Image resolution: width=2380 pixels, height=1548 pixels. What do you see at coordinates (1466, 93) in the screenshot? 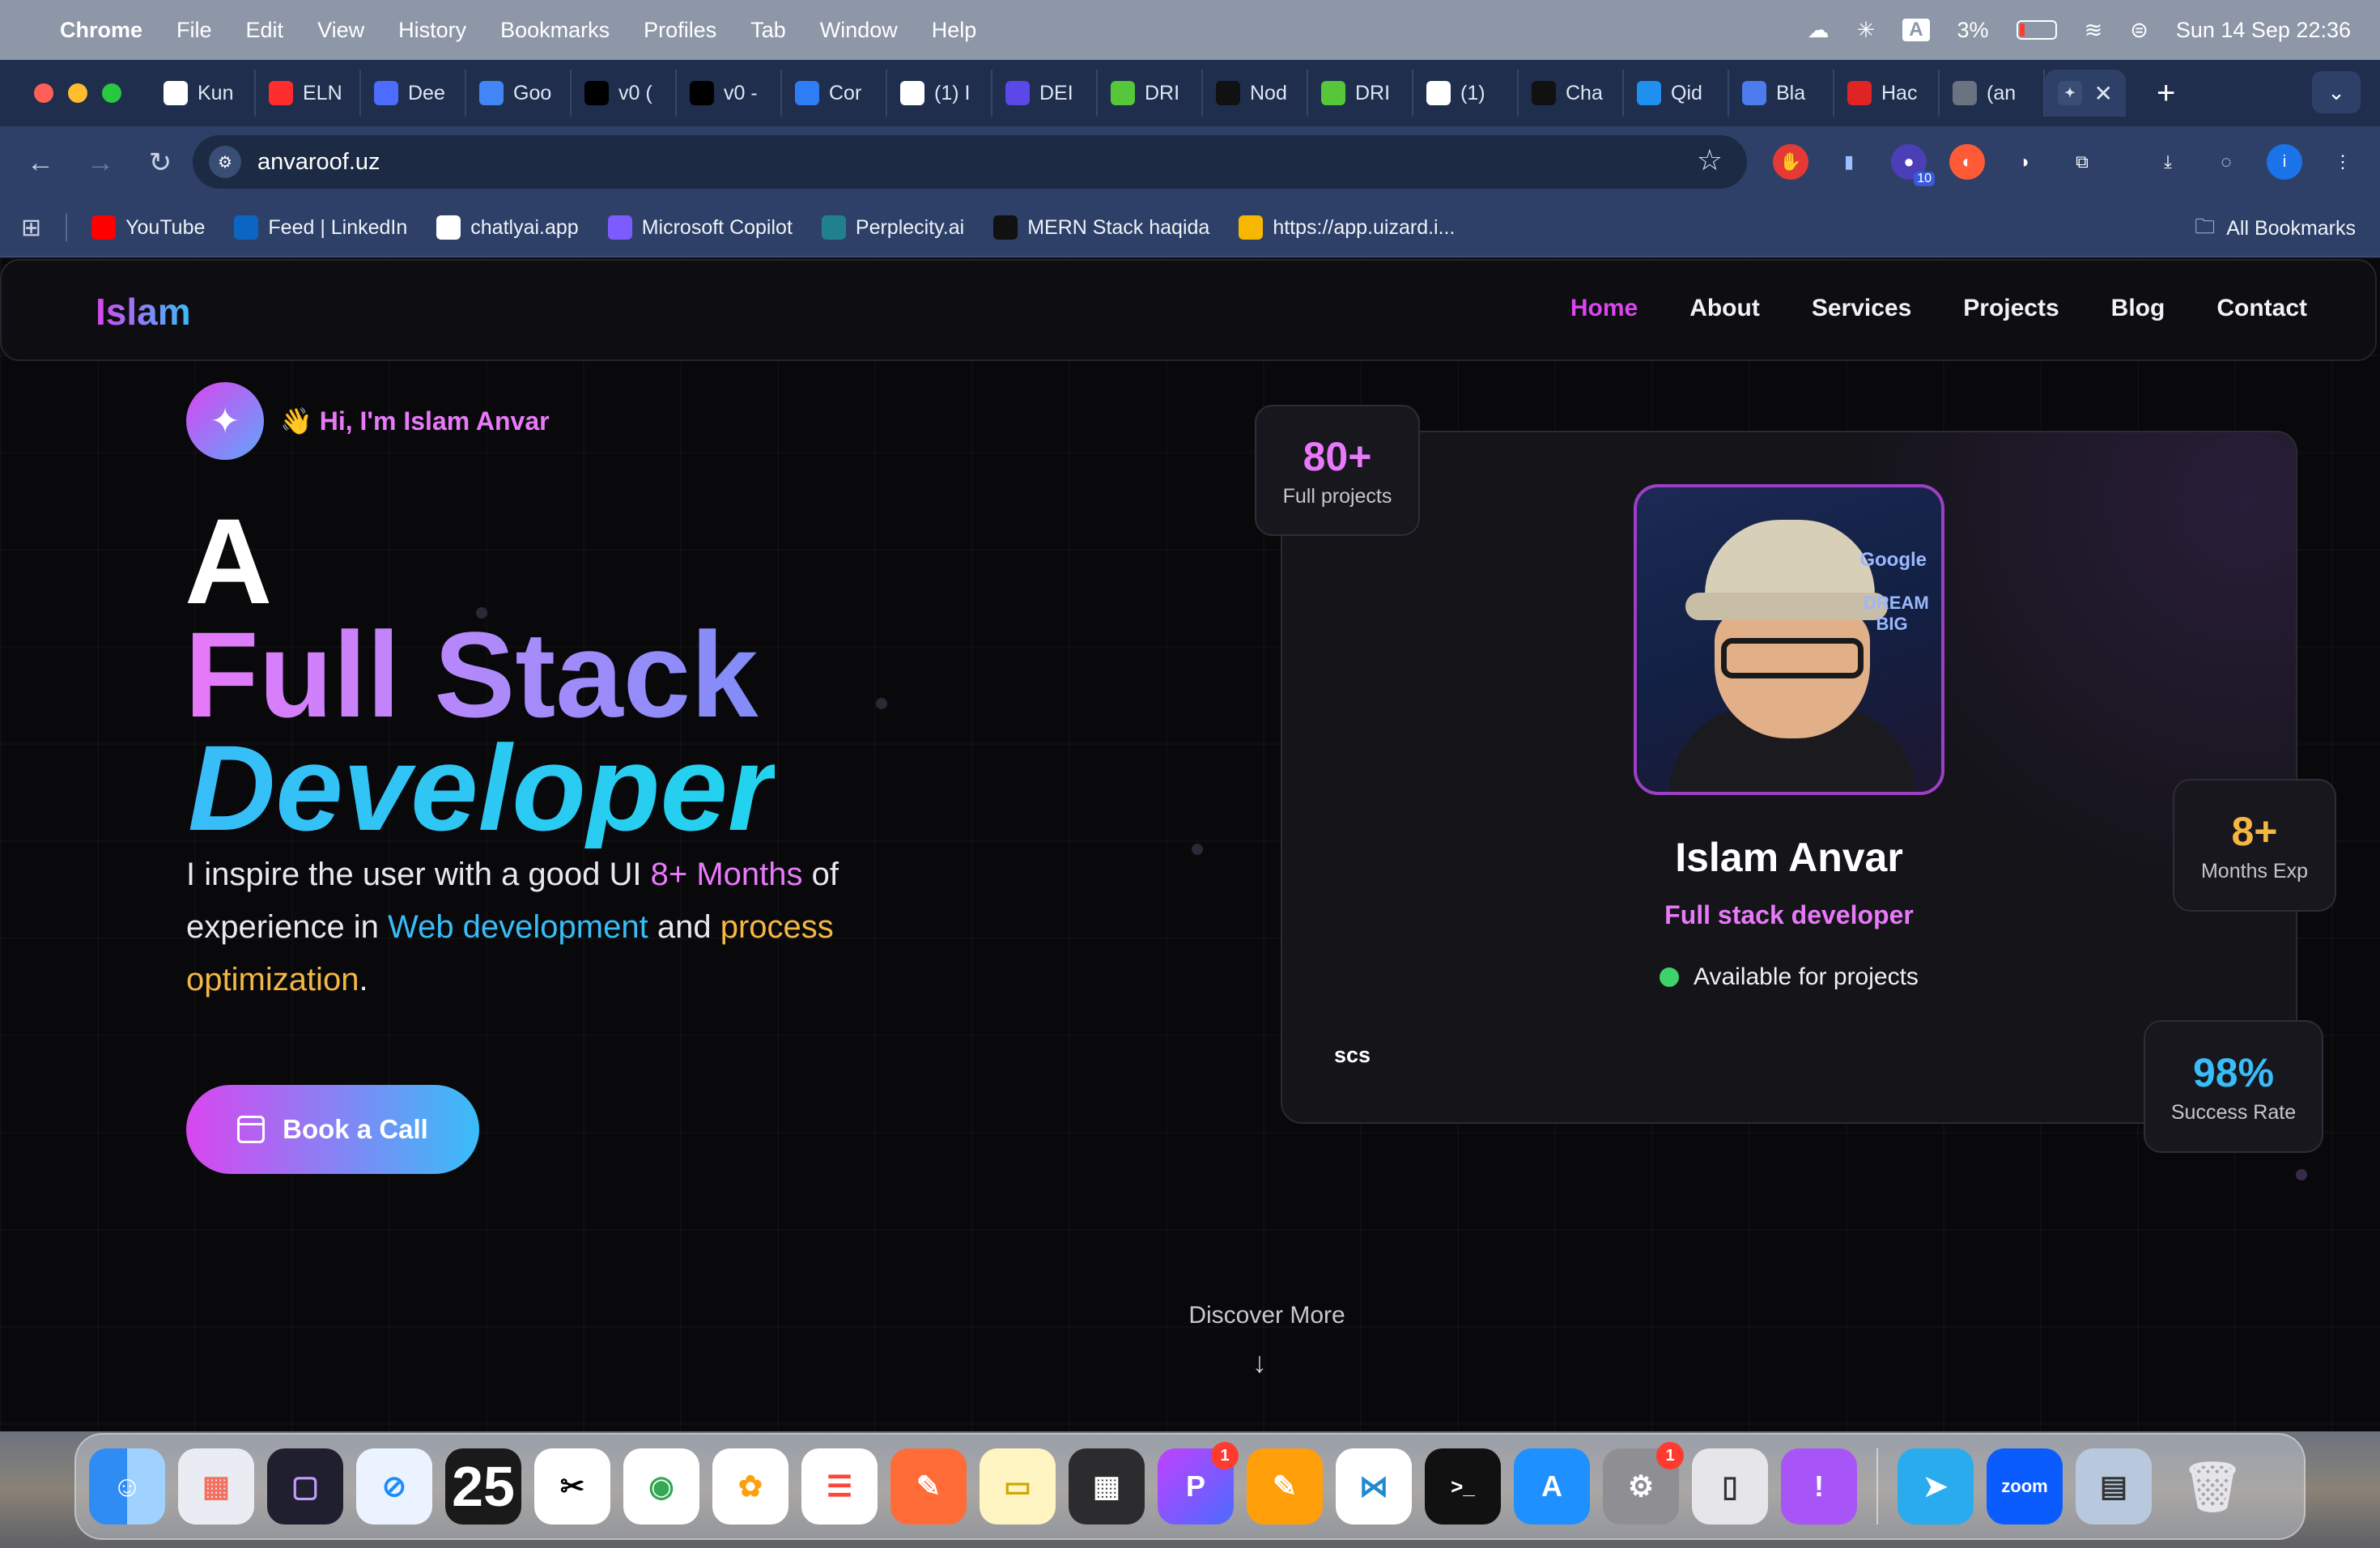
I see `tab-item: (1)` at bounding box center [1466, 93].